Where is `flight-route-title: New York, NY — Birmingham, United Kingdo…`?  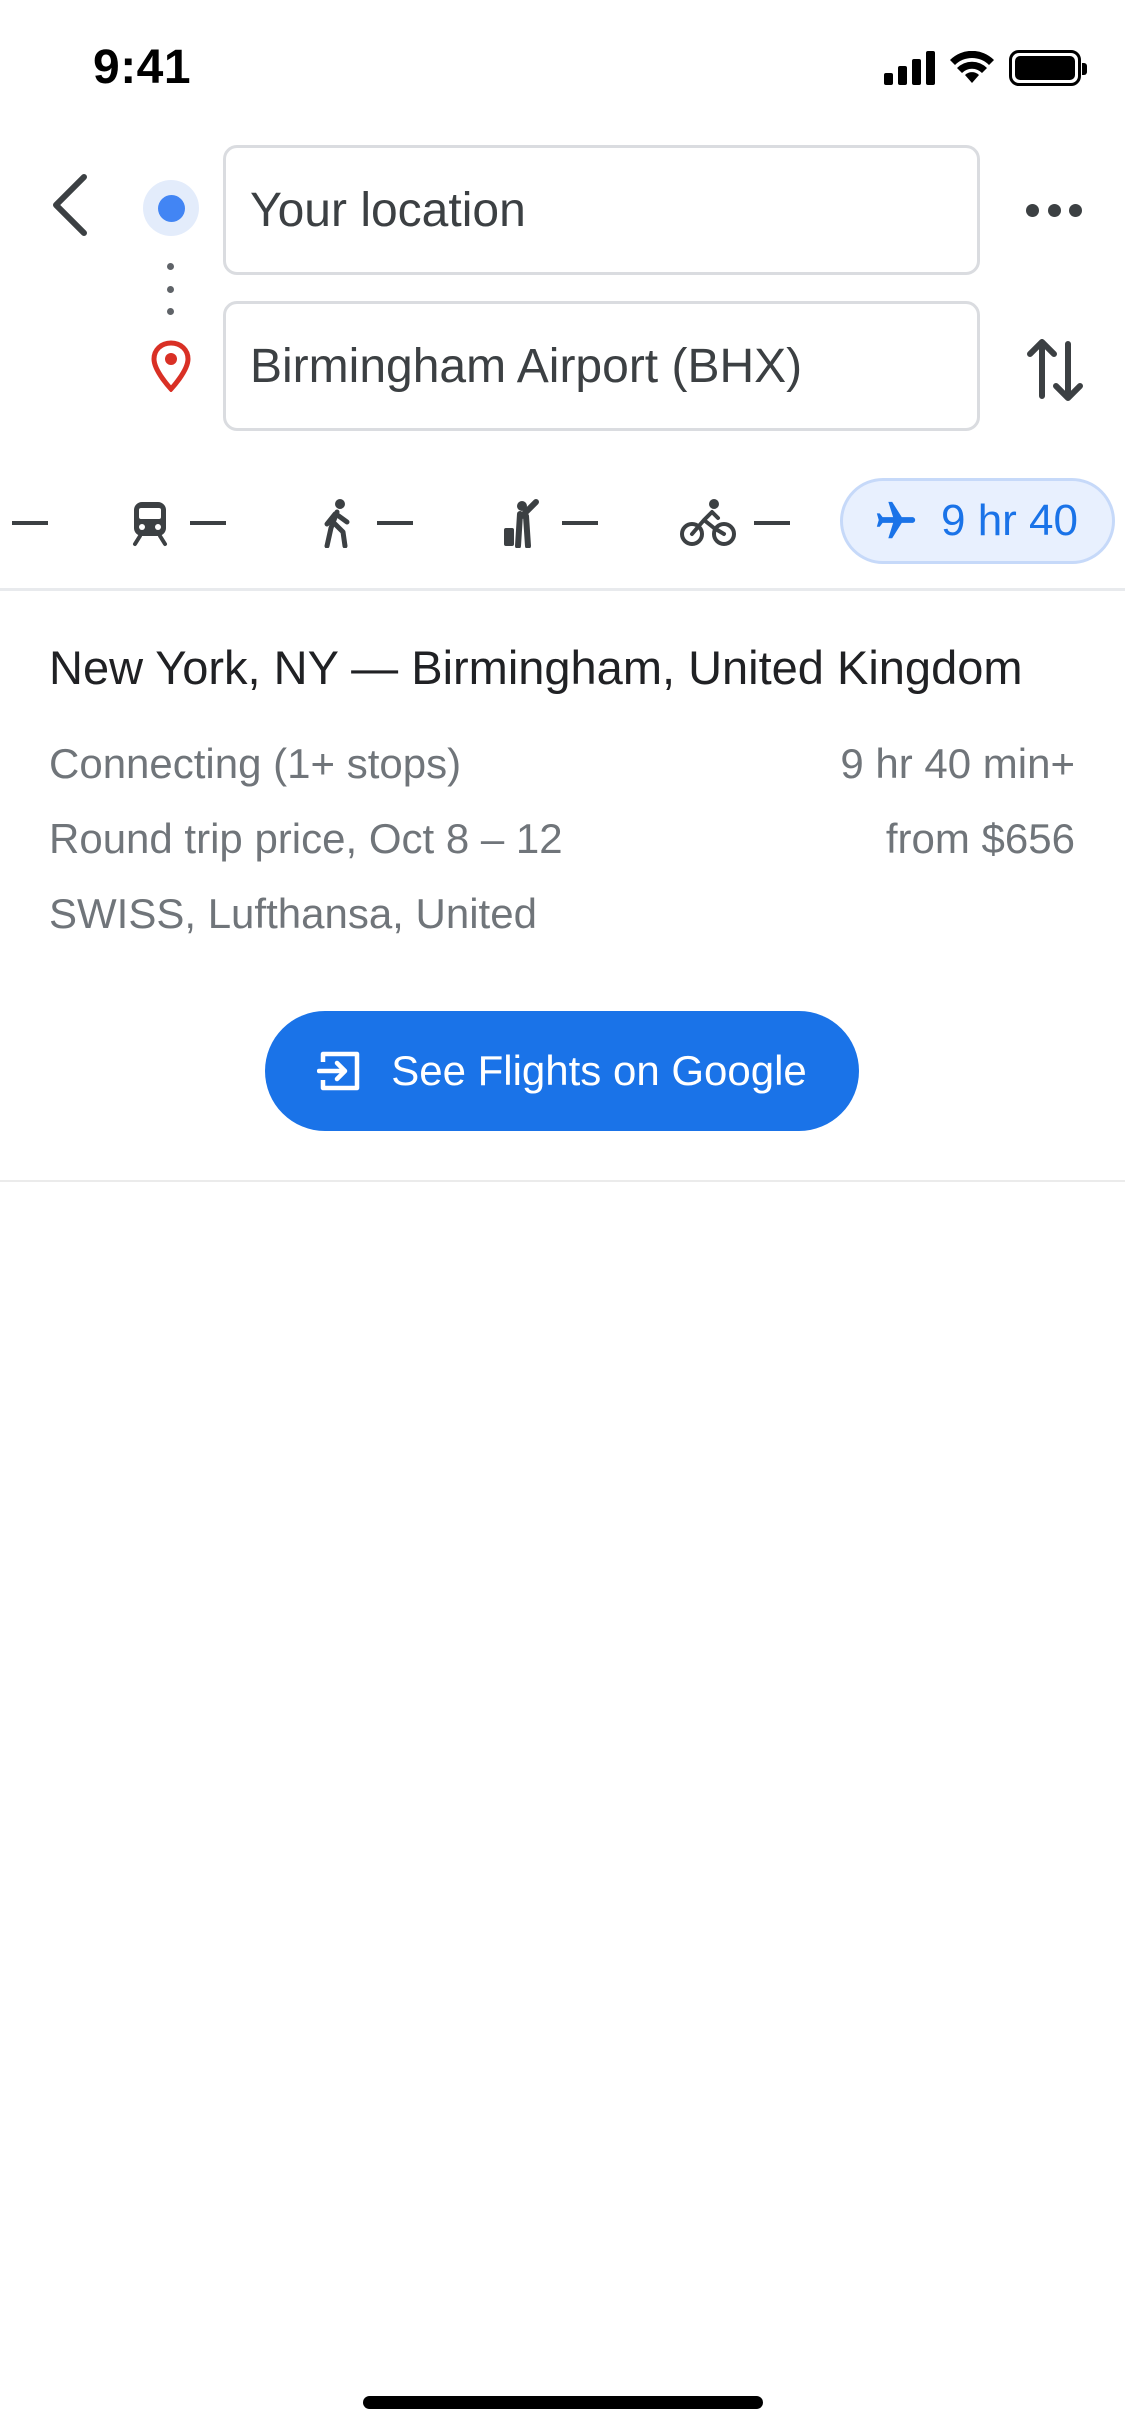
flight-route-title: New York, NY — Birmingham, United Kingdo… is located at coordinates (536, 667).